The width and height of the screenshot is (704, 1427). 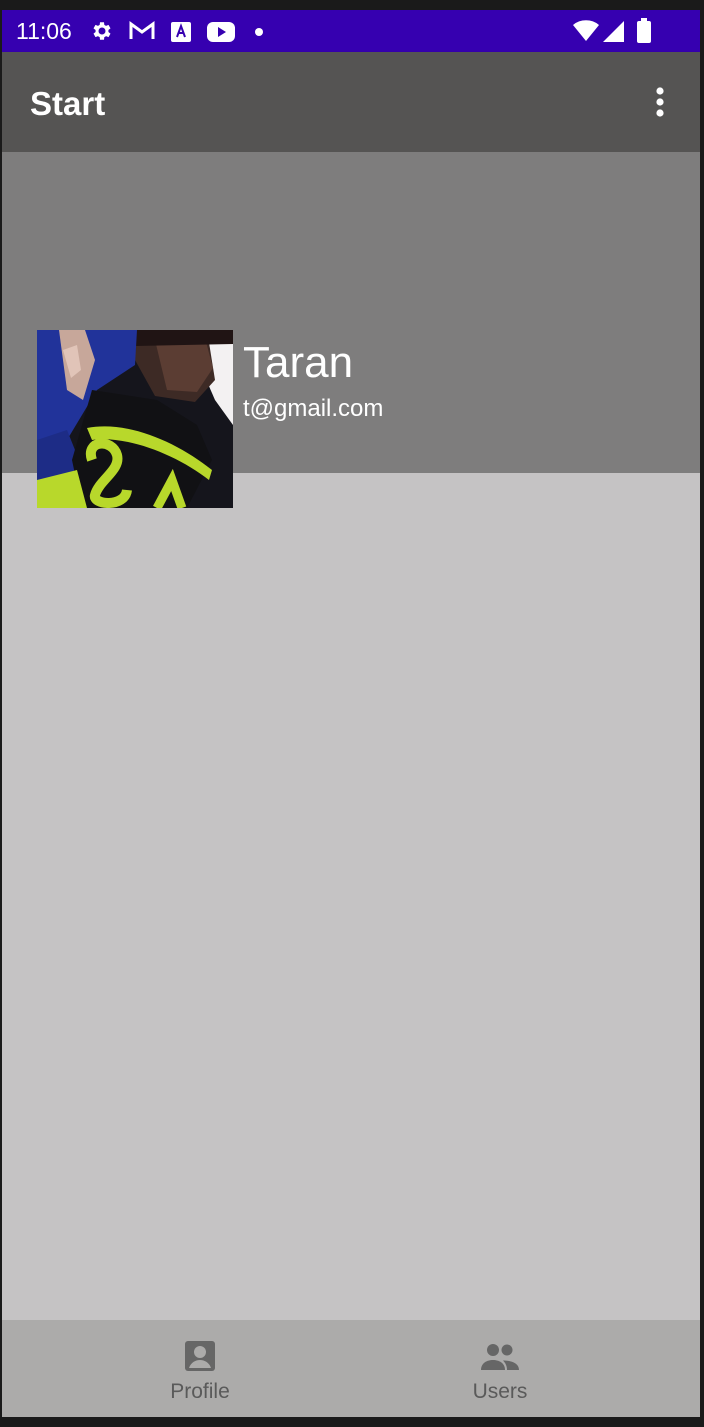 I want to click on people-icon, so click(x=500, y=1357).